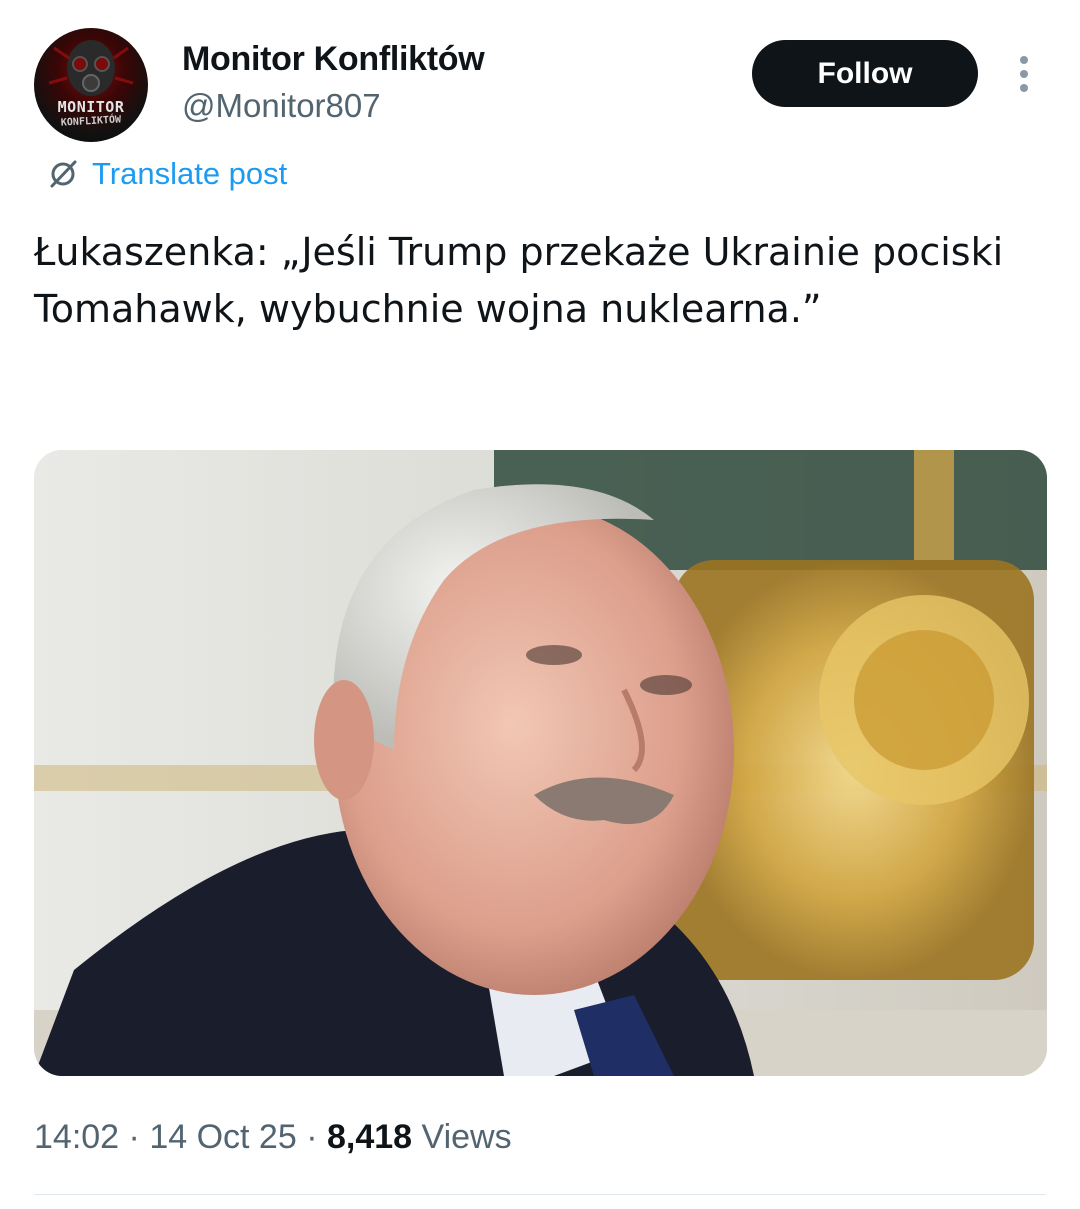 The height and width of the screenshot is (1209, 1080). What do you see at coordinates (76, 1137) in the screenshot?
I see `post-time: 14:02` at bounding box center [76, 1137].